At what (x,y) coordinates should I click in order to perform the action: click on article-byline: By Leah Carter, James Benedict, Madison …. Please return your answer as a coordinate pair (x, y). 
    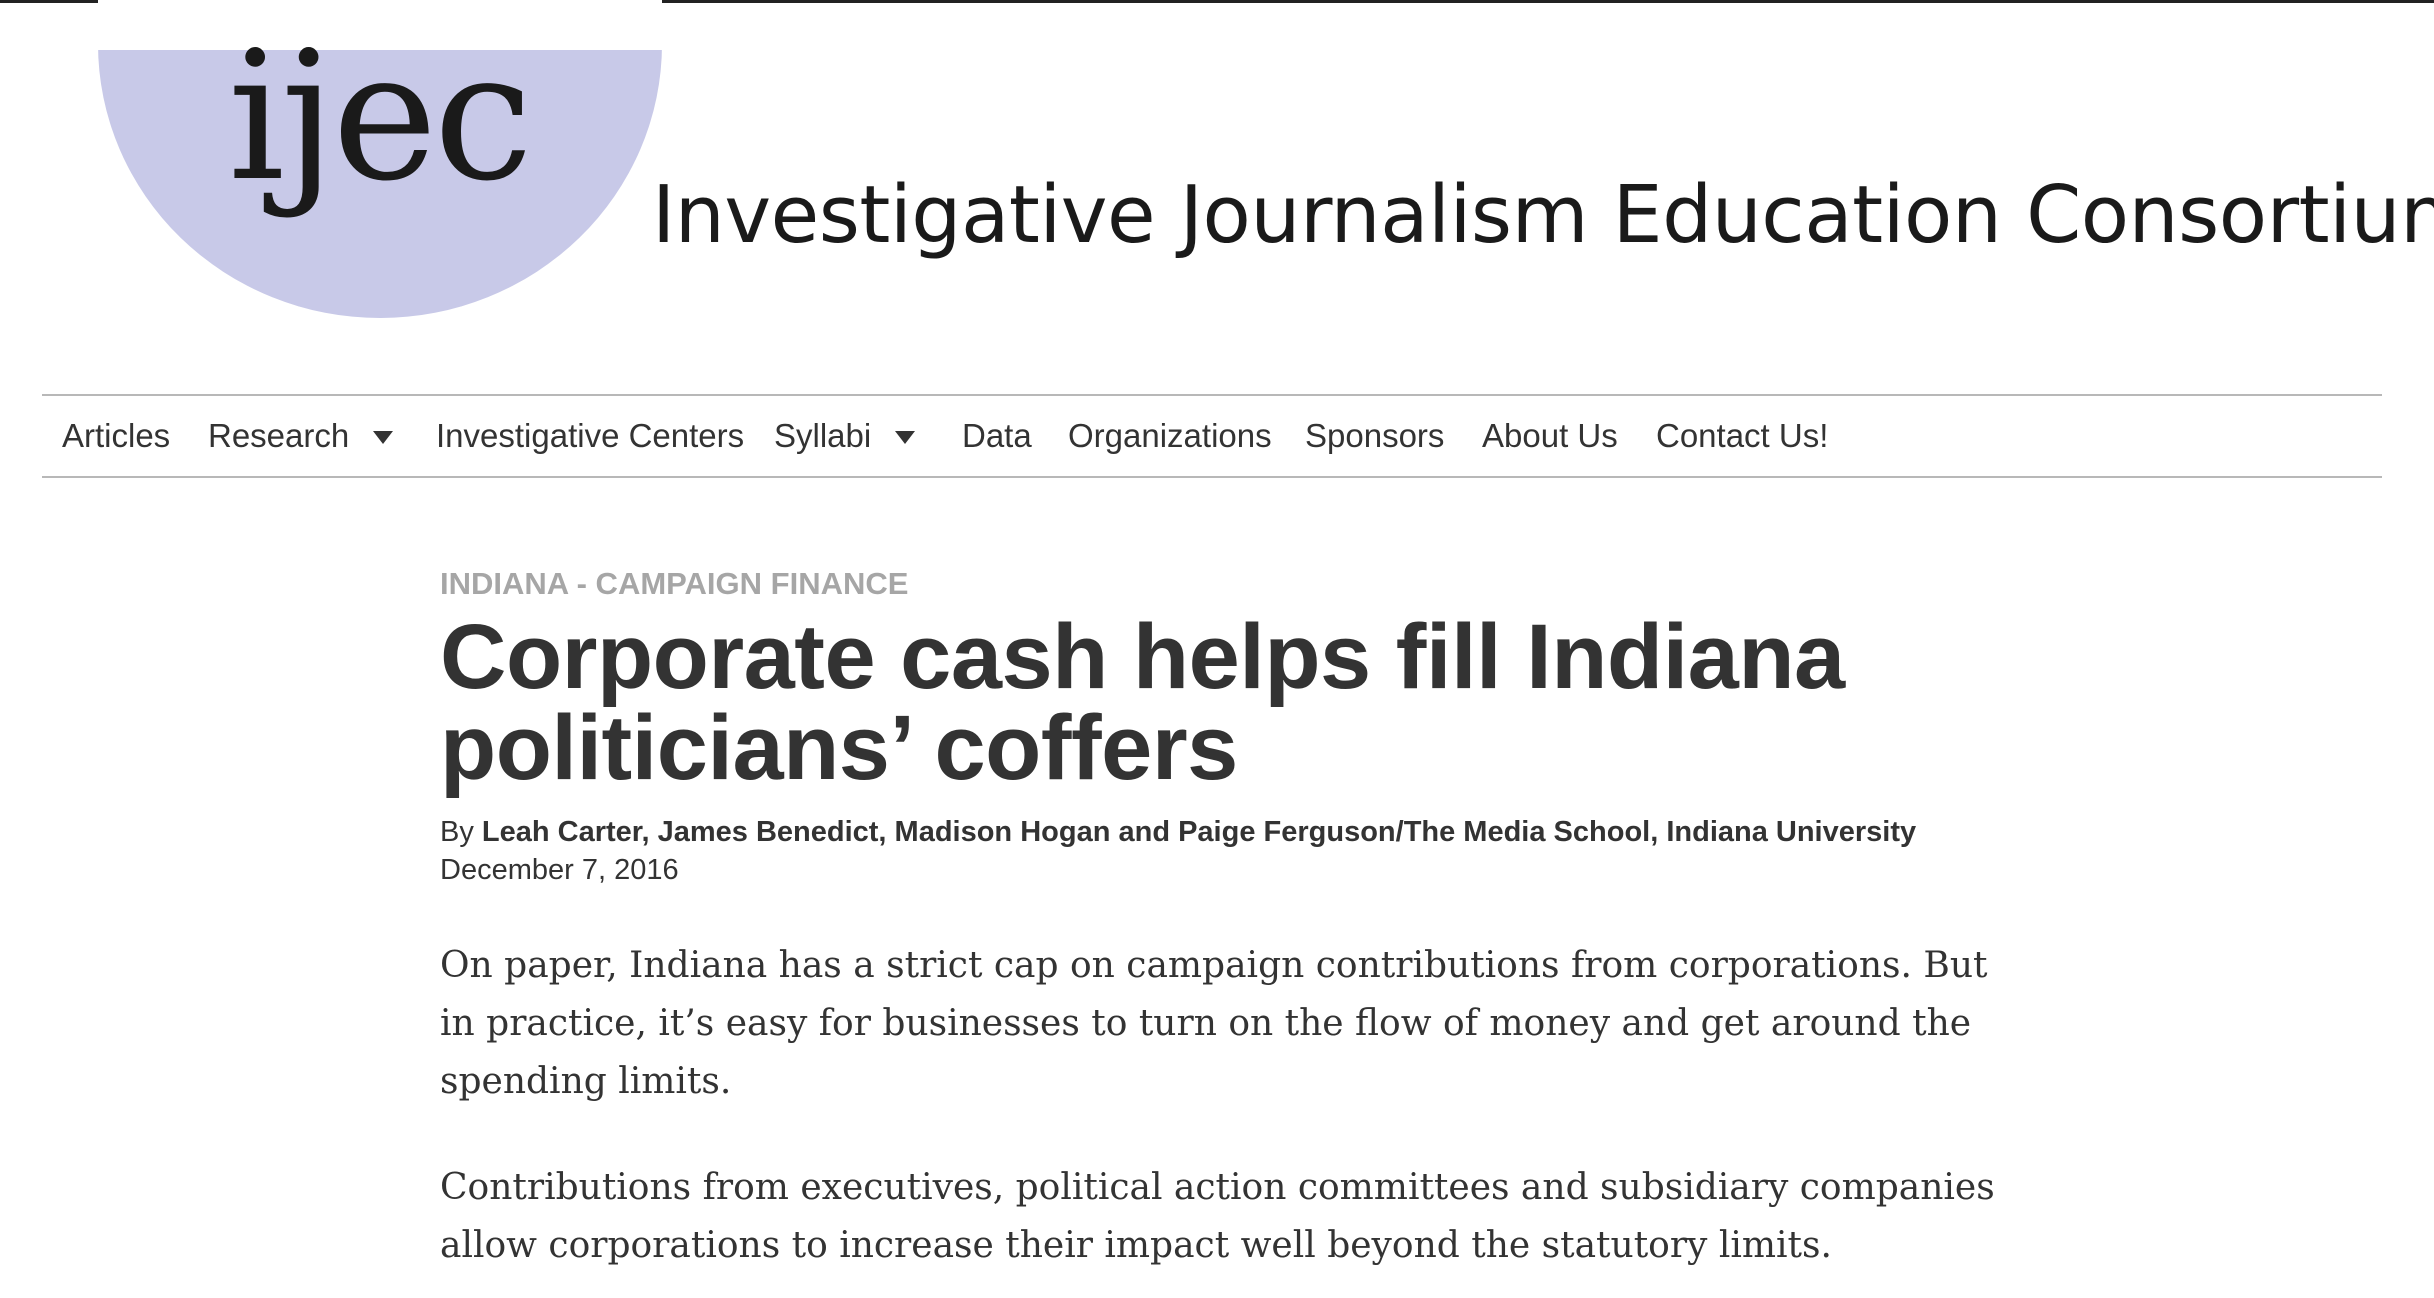
    Looking at the image, I should click on (1178, 832).